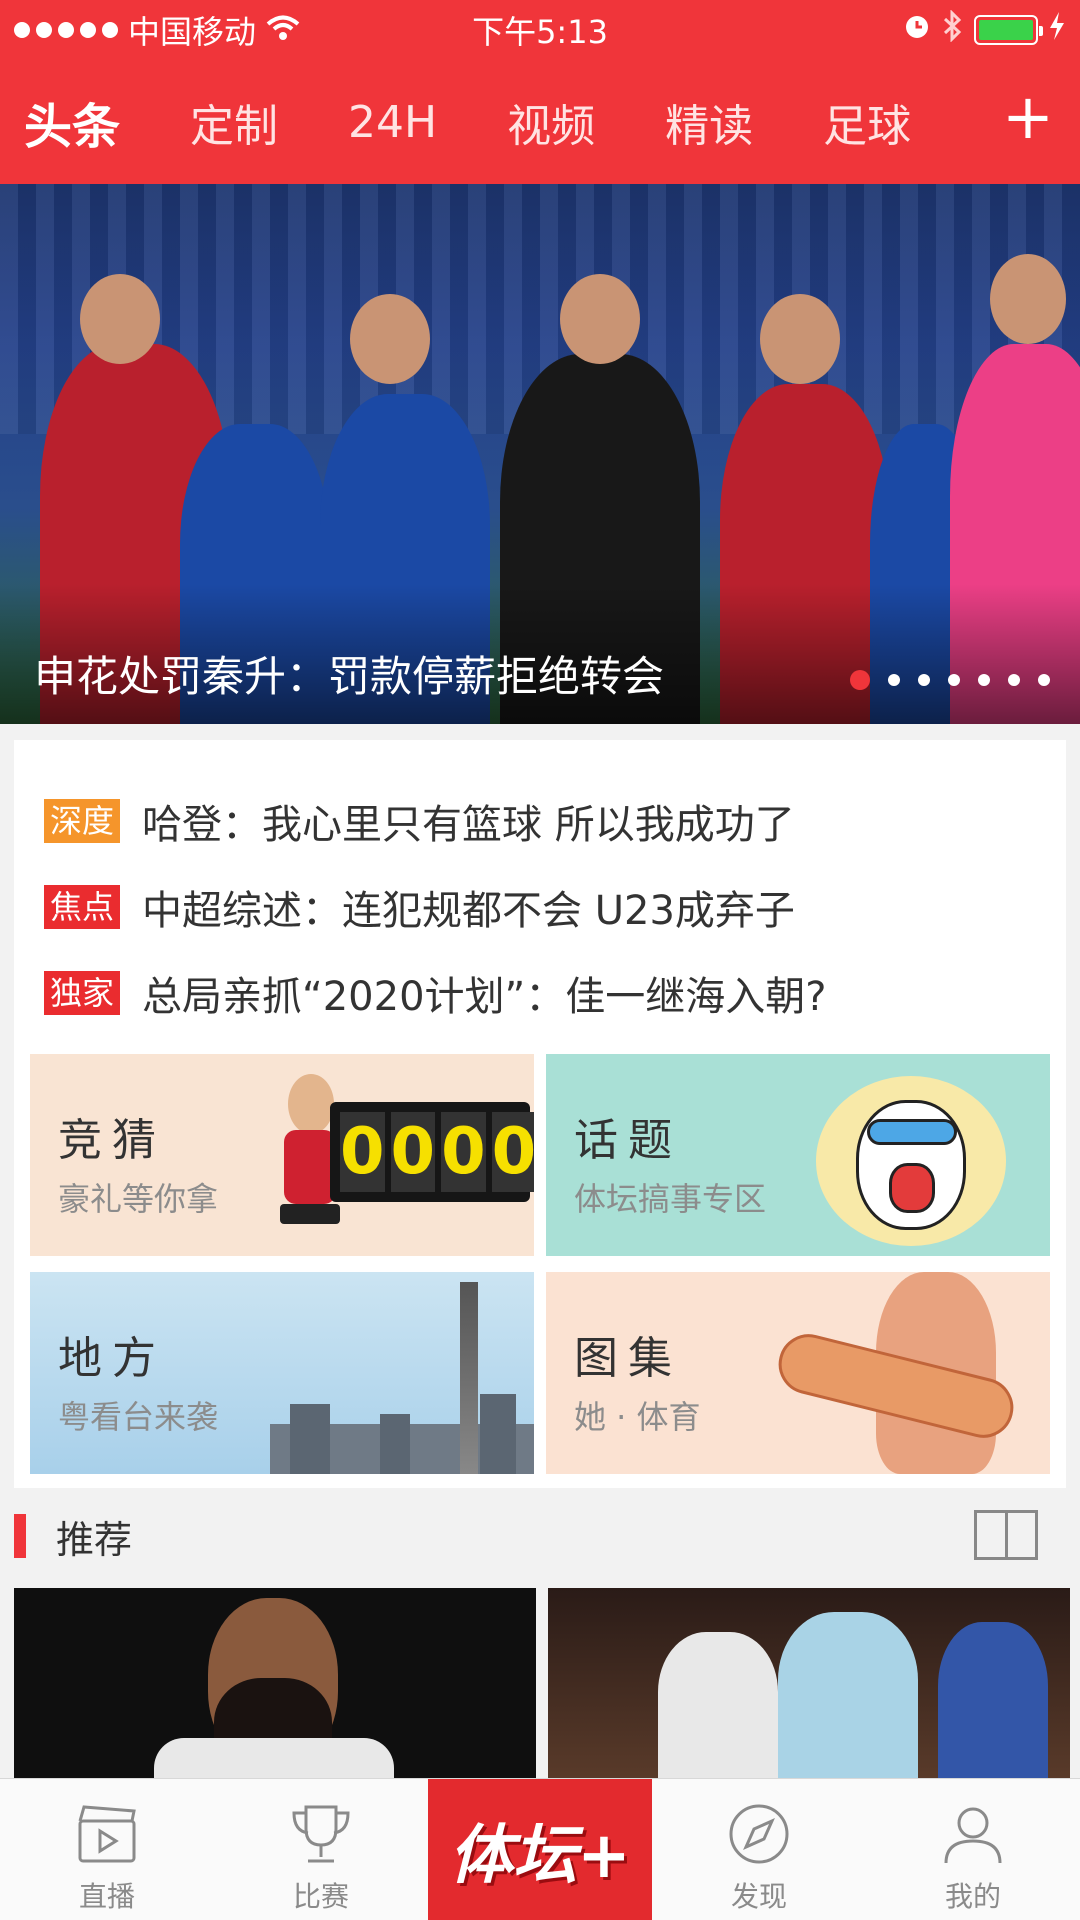 The height and width of the screenshot is (1920, 1080). I want to click on tab-live: 直播, so click(107, 1849).